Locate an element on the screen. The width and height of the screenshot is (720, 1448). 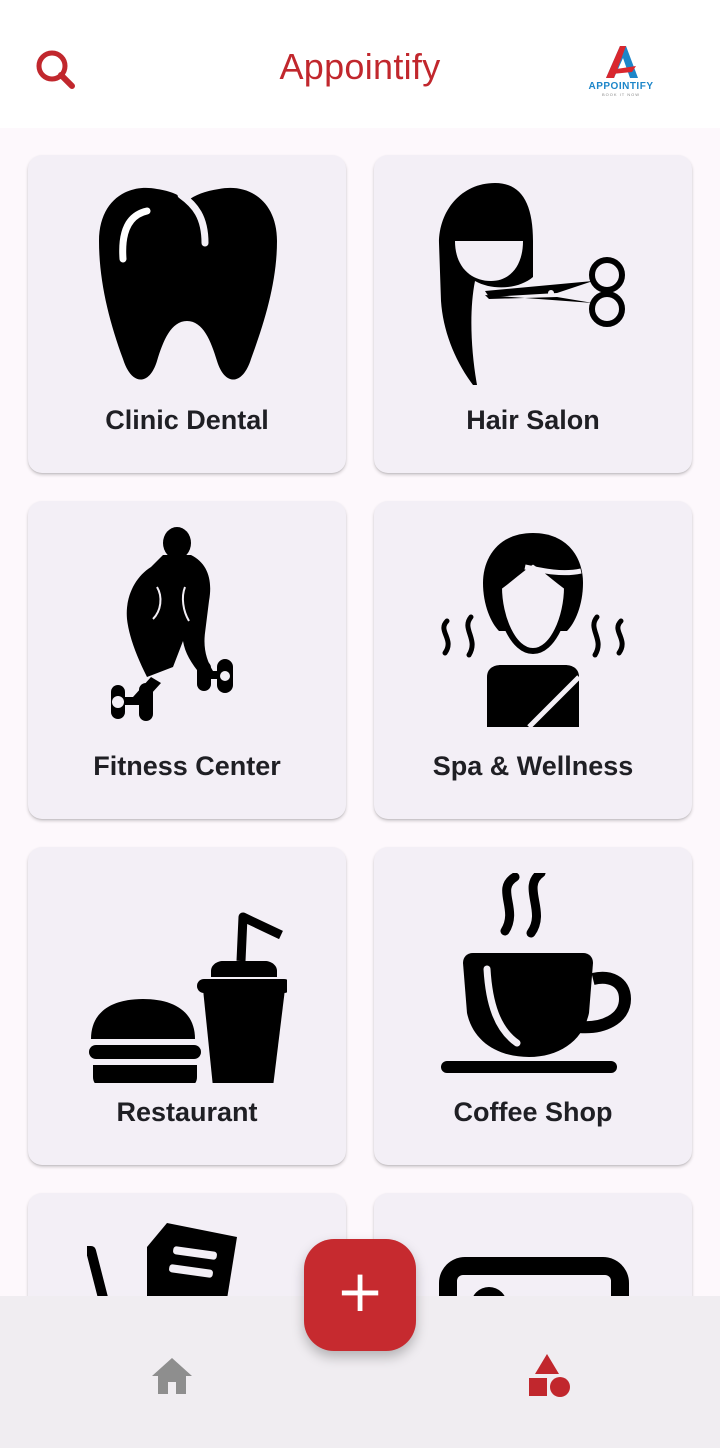
category-label: Coffee Shop is located at coordinates (533, 1112).